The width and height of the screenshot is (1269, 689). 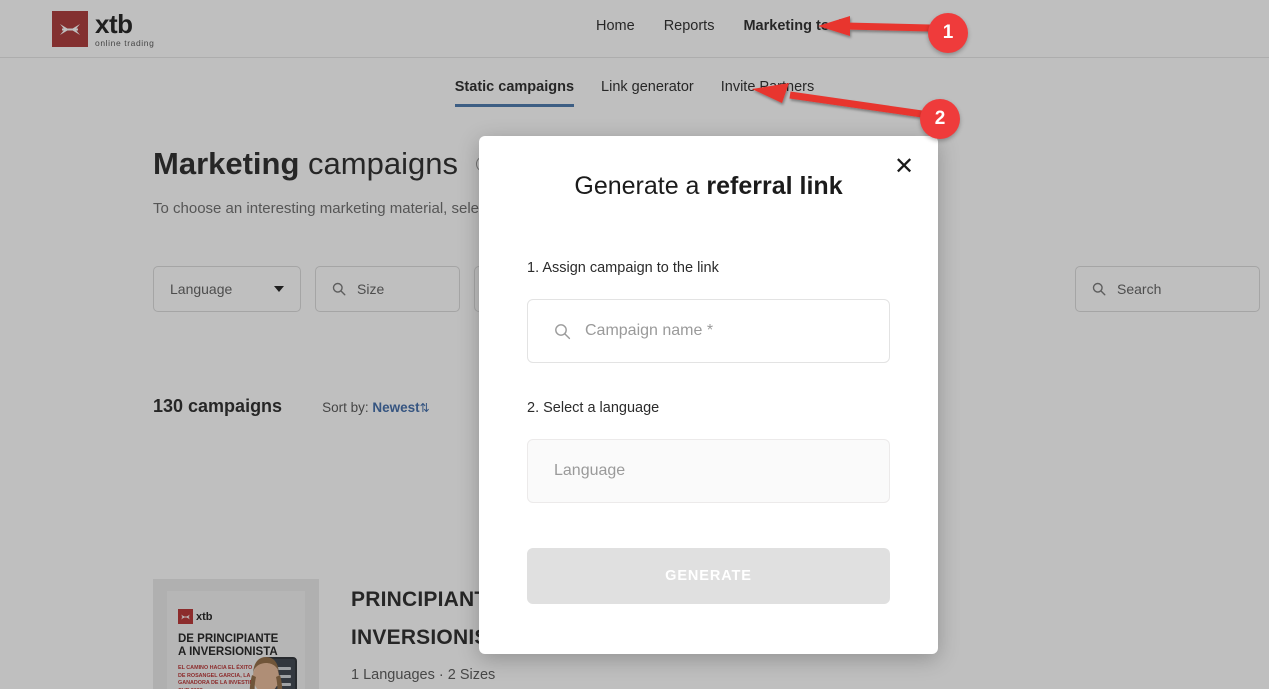 What do you see at coordinates (637, 186) in the screenshot?
I see `modal-title-light: Generate a` at bounding box center [637, 186].